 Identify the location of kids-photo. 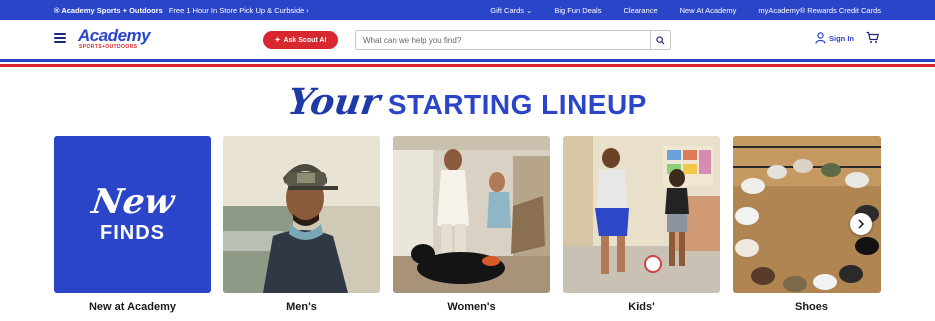
(641, 214).